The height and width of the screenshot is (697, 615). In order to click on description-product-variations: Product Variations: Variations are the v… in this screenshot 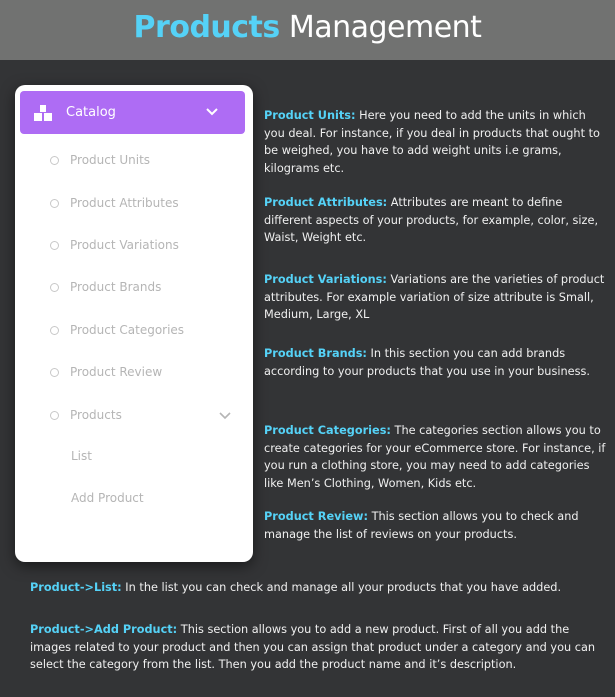, I will do `click(436, 297)`.